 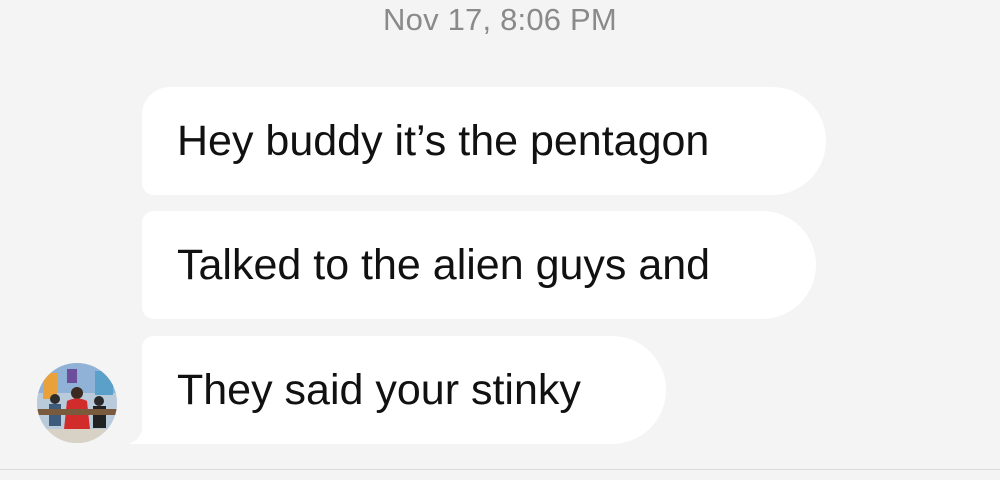 What do you see at coordinates (444, 265) in the screenshot?
I see `message-text: Talked to the alien guys and` at bounding box center [444, 265].